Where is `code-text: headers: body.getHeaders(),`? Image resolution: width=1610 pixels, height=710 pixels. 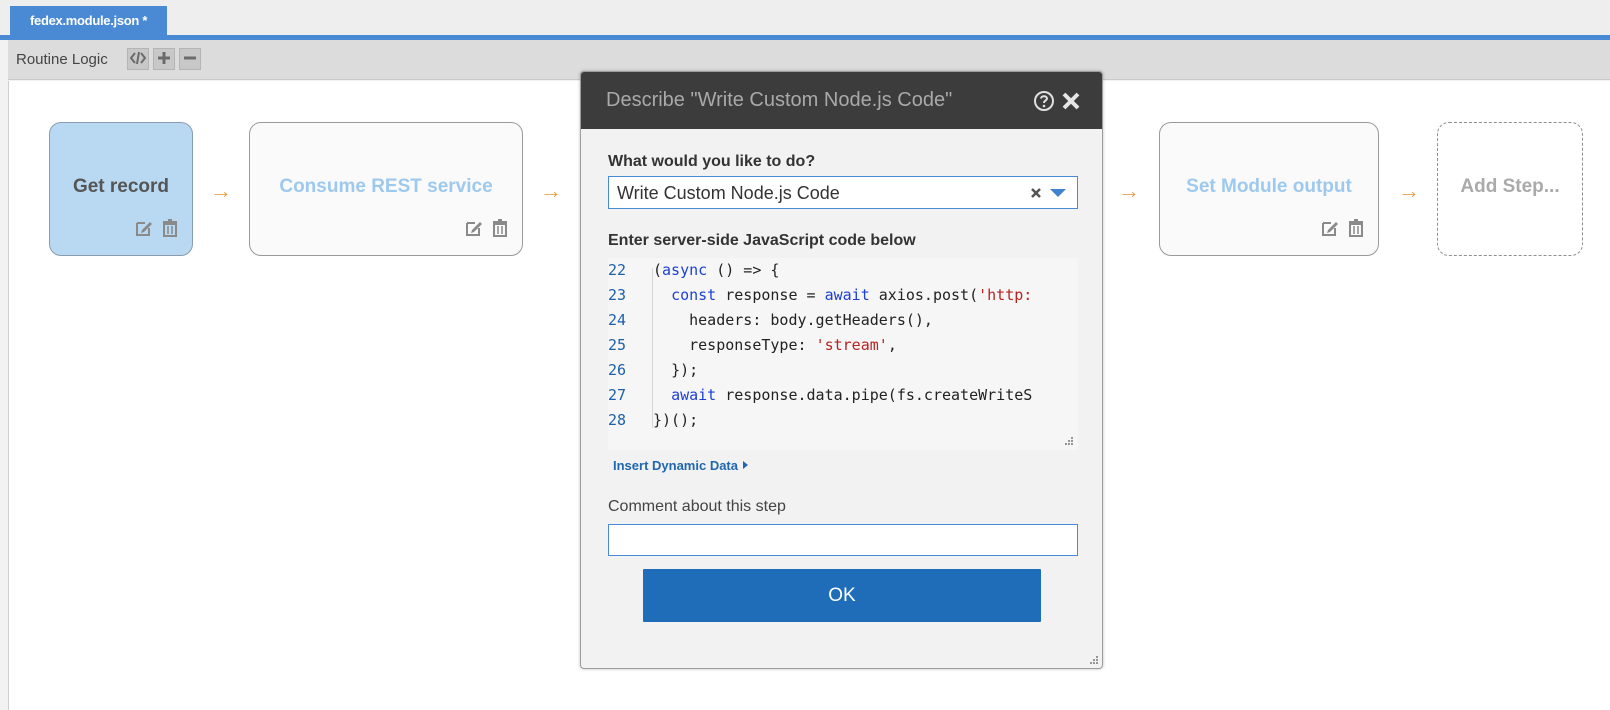 code-text: headers: body.getHeaders(), is located at coordinates (793, 320).